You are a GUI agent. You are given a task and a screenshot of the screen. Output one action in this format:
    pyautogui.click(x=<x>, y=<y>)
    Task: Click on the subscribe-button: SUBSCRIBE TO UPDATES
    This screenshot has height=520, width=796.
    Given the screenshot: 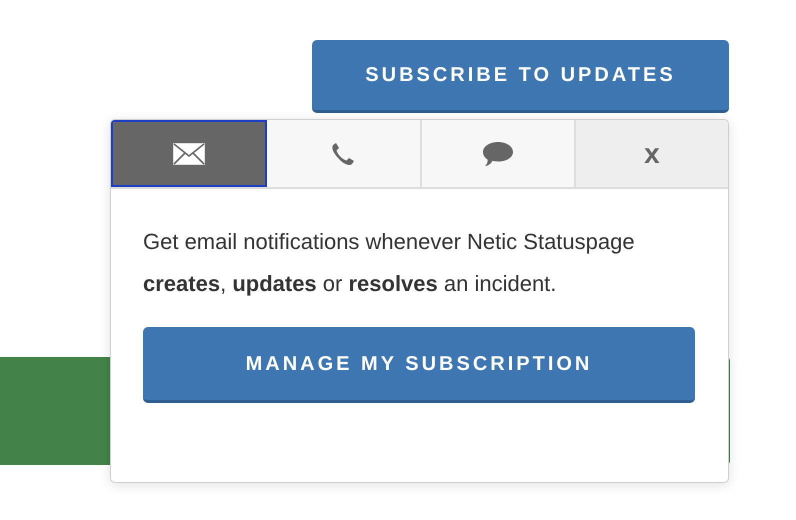 What is the action you would take?
    pyautogui.click(x=520, y=76)
    